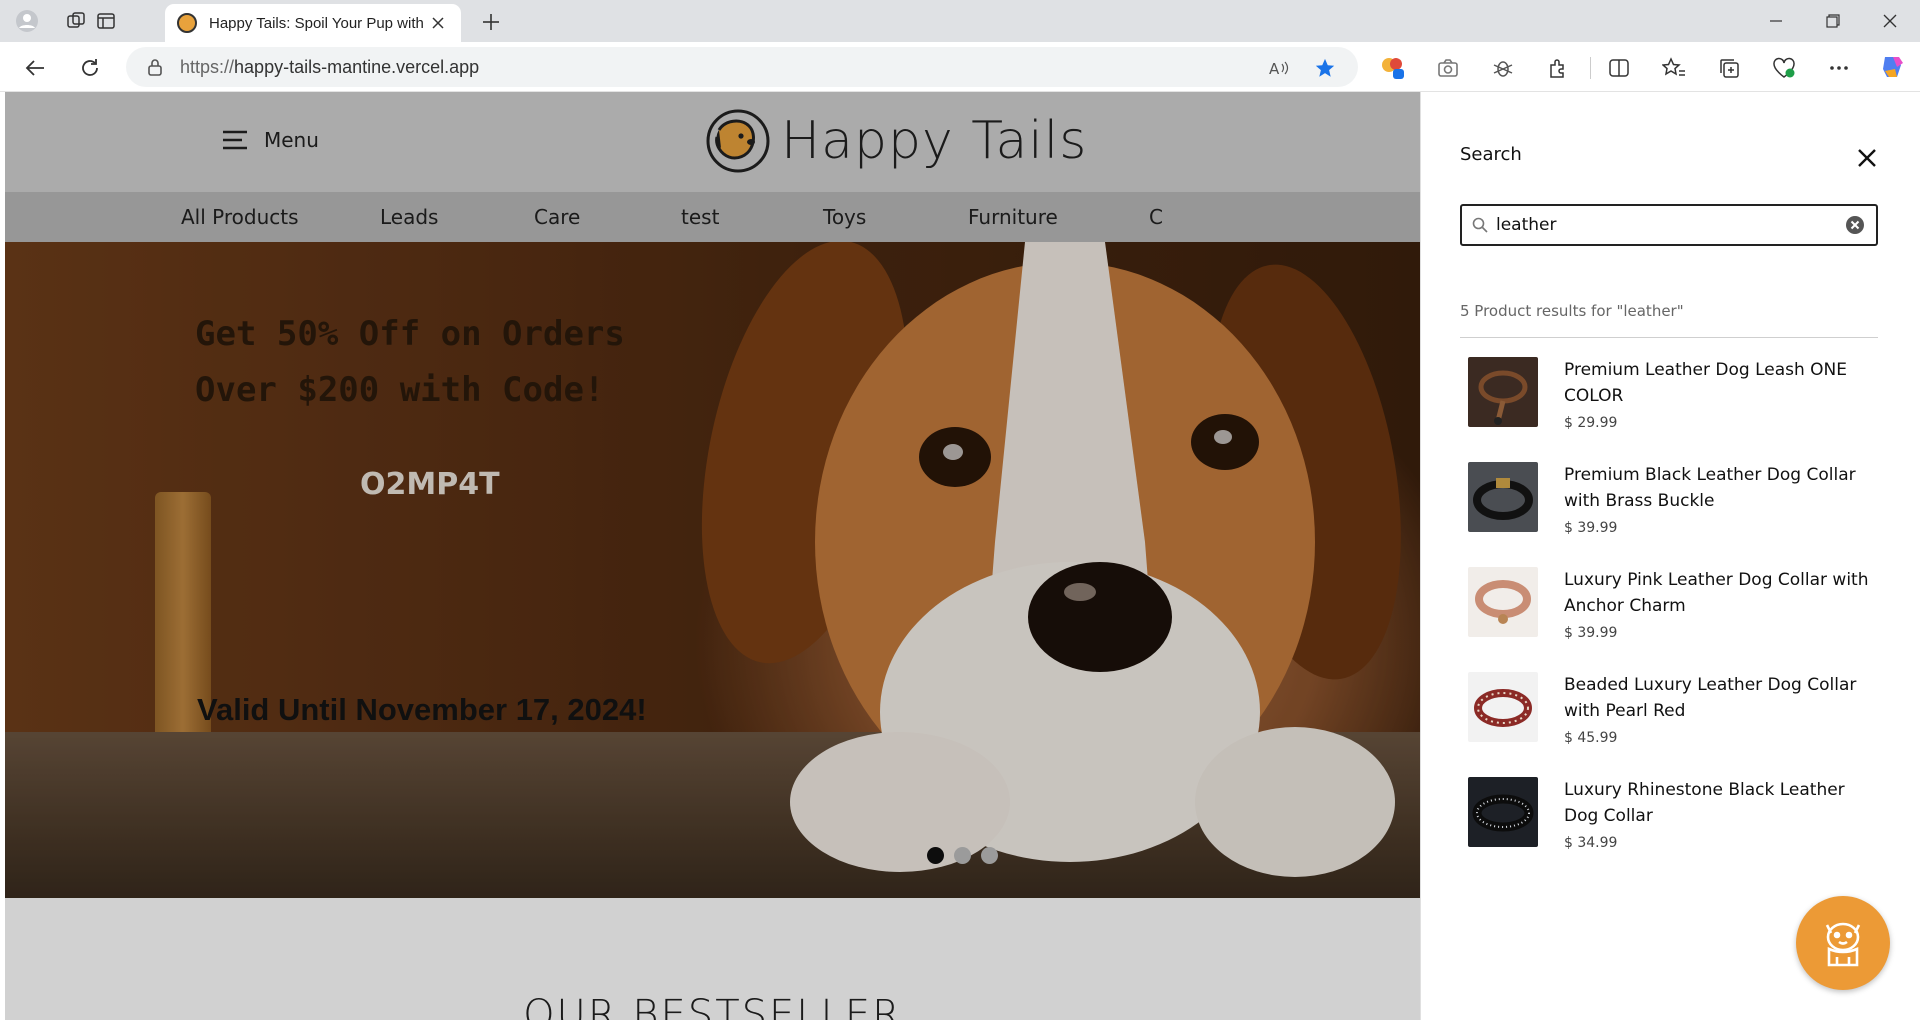 Image resolution: width=1920 pixels, height=1020 pixels. I want to click on results-divider, so click(1669, 337).